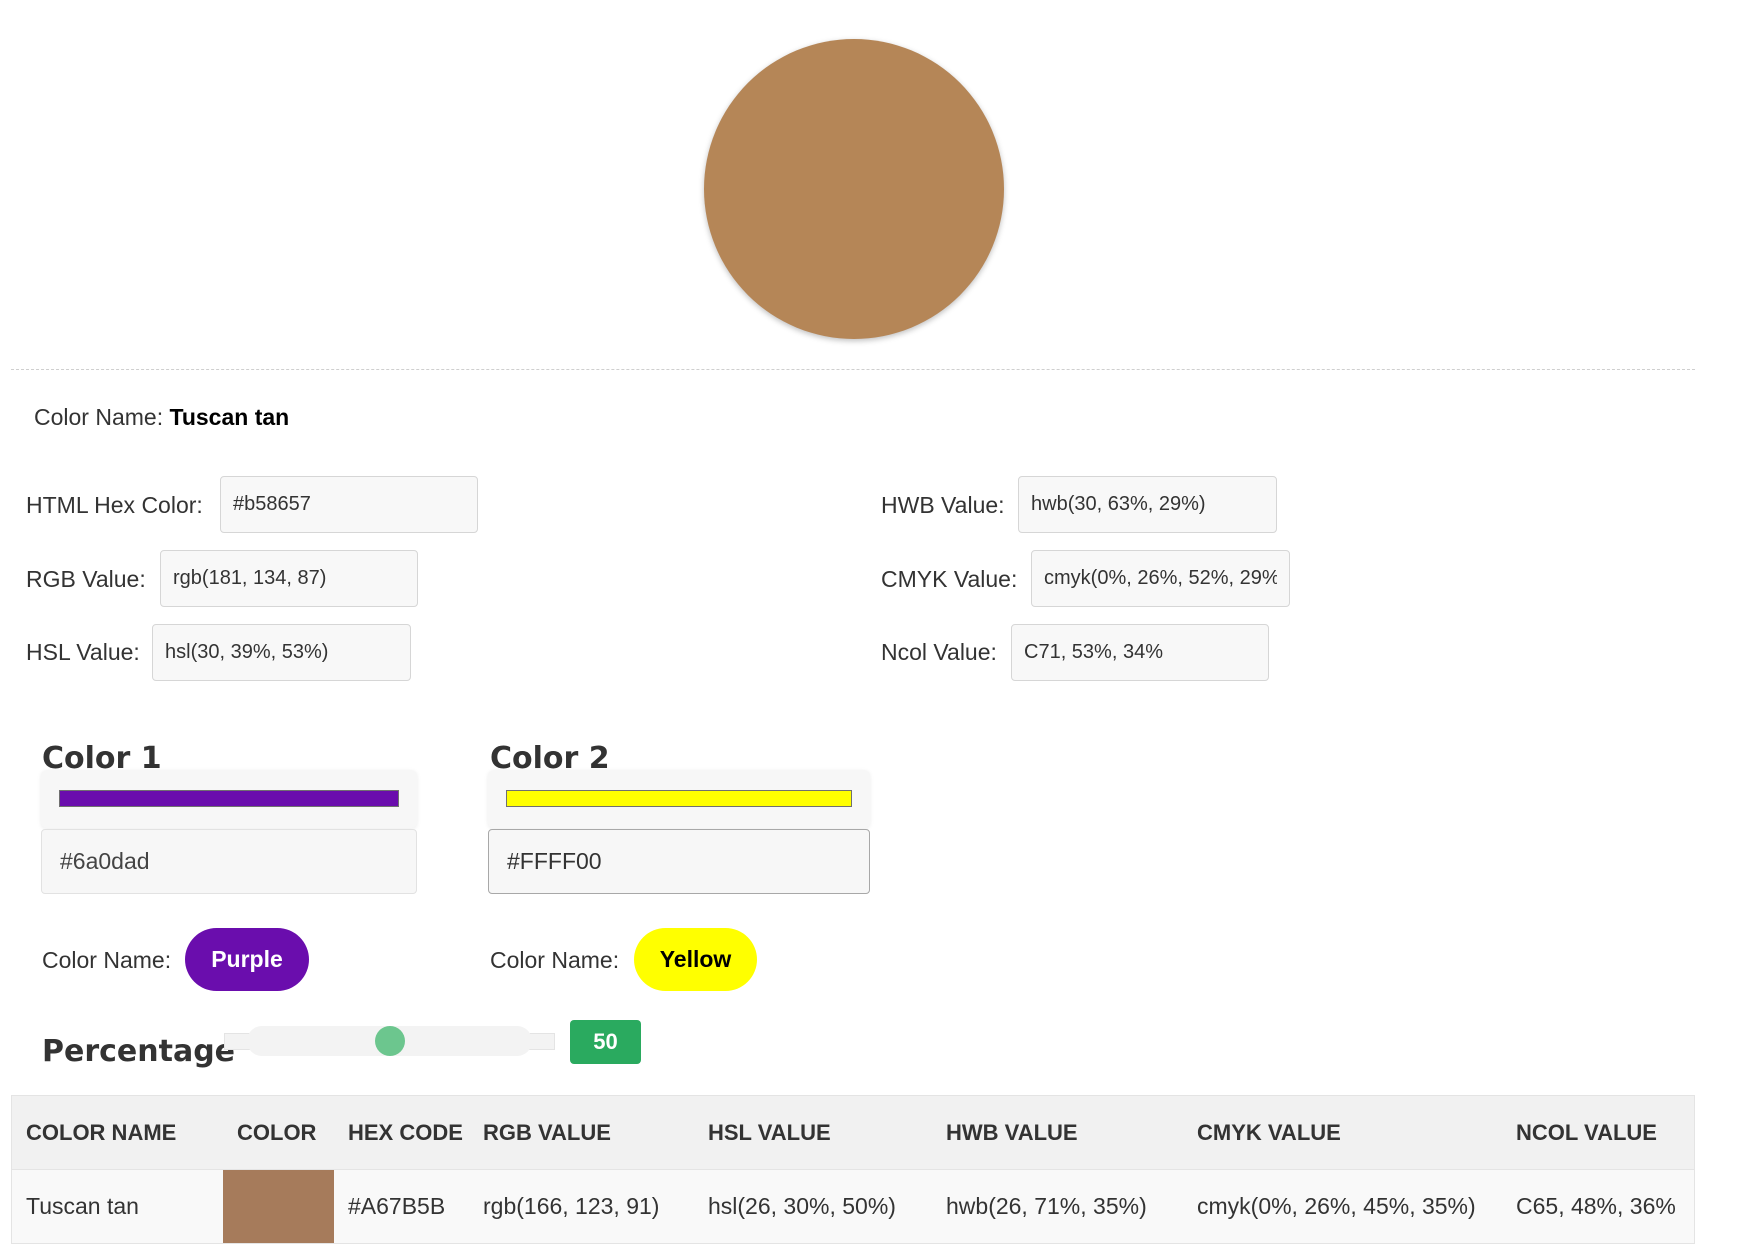 Image resolution: width=1738 pixels, height=1244 pixels. I want to click on percentage-heading: Percentage, so click(139, 1051).